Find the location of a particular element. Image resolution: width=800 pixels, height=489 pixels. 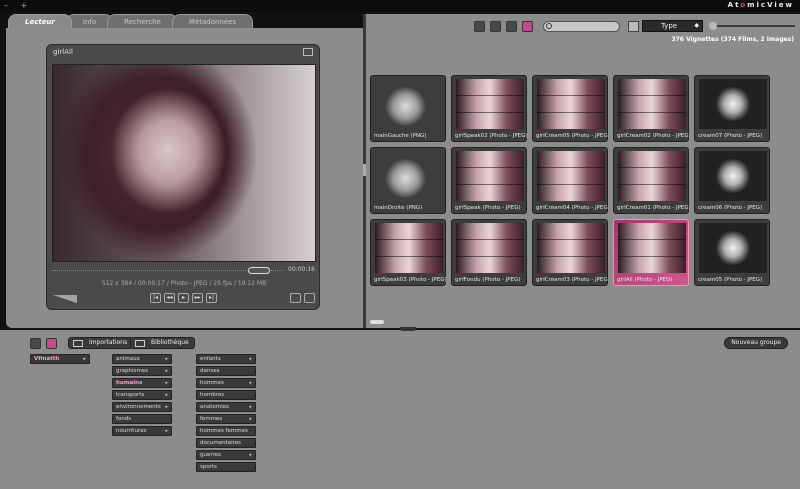

thumbnail-label: cream05 (Photo - JPEG) is located at coordinates (730, 280).